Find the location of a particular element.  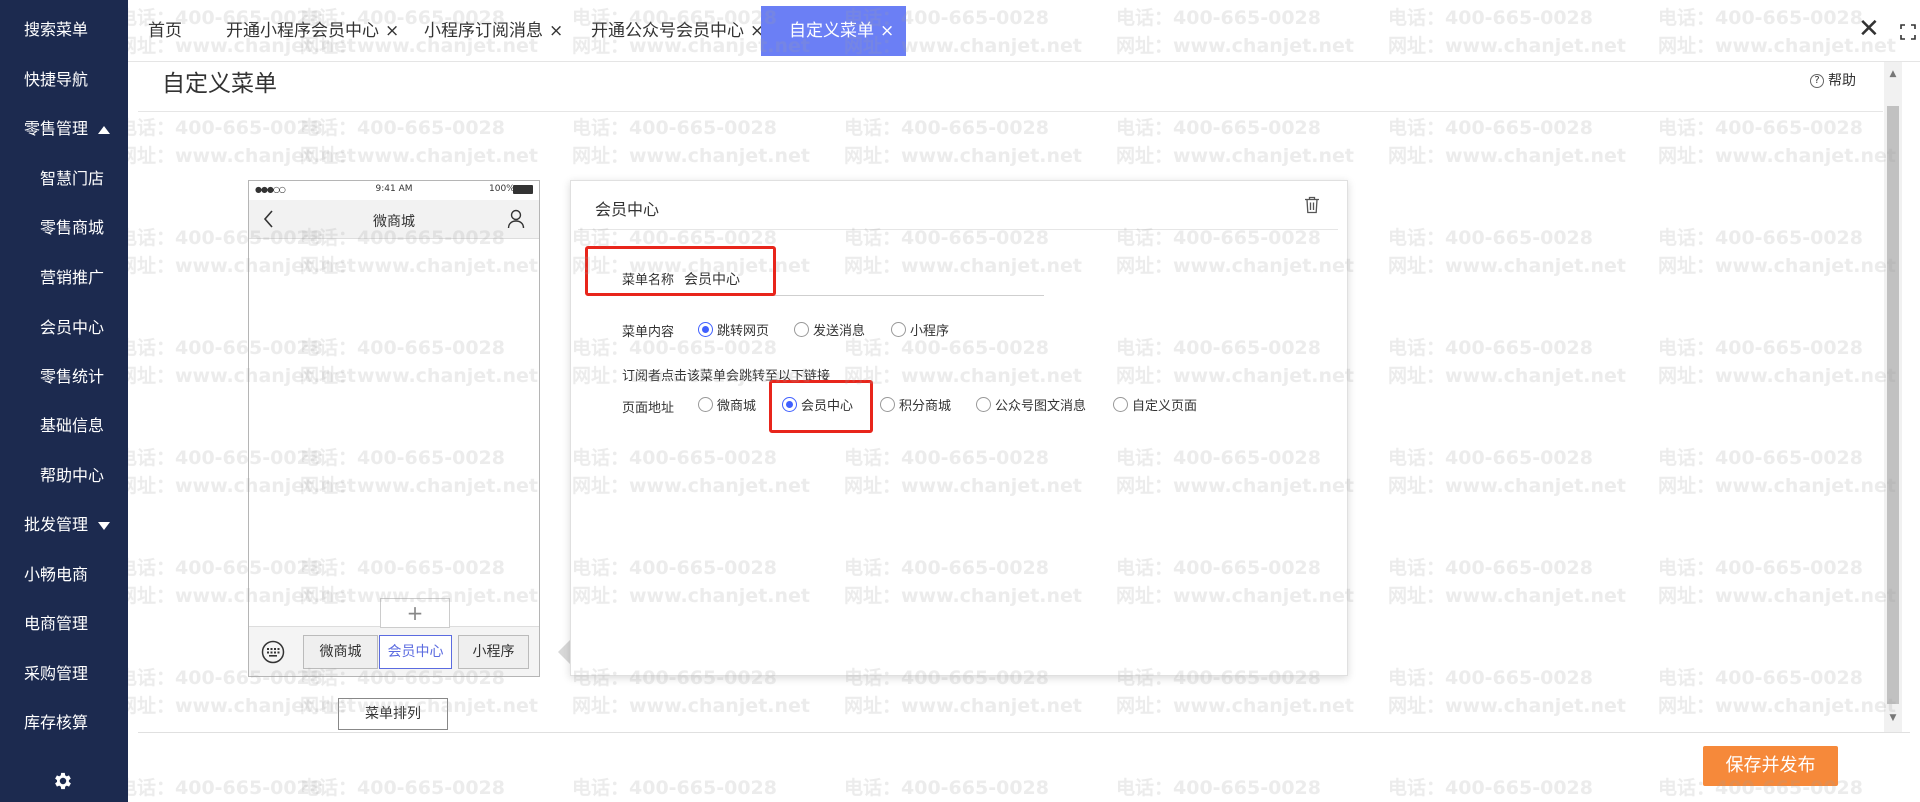

sidebar-item-label: 智慧门店 is located at coordinates (72, 178).